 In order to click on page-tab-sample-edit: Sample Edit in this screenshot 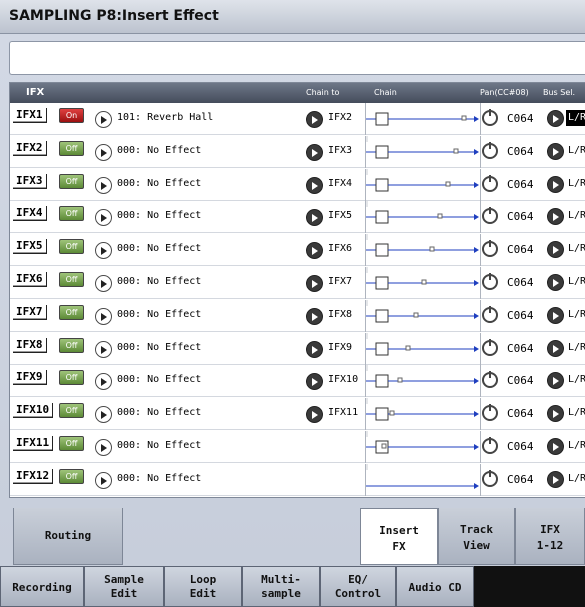, I will do `click(124, 586)`.